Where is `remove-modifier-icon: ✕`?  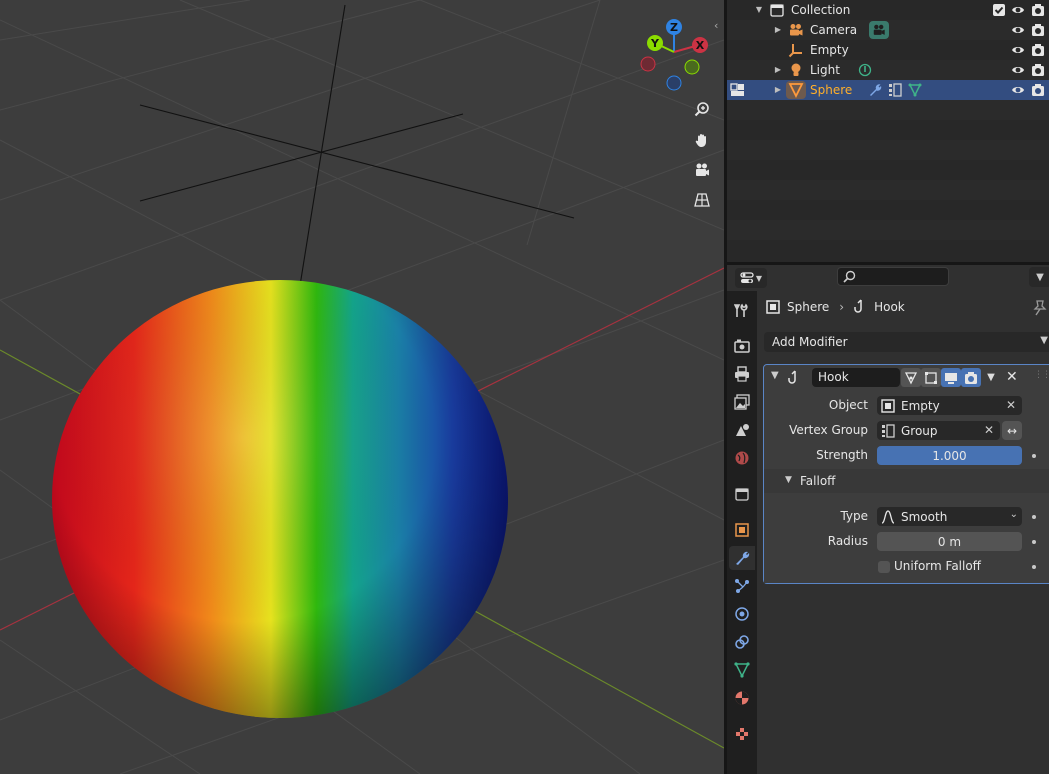 remove-modifier-icon: ✕ is located at coordinates (1012, 377).